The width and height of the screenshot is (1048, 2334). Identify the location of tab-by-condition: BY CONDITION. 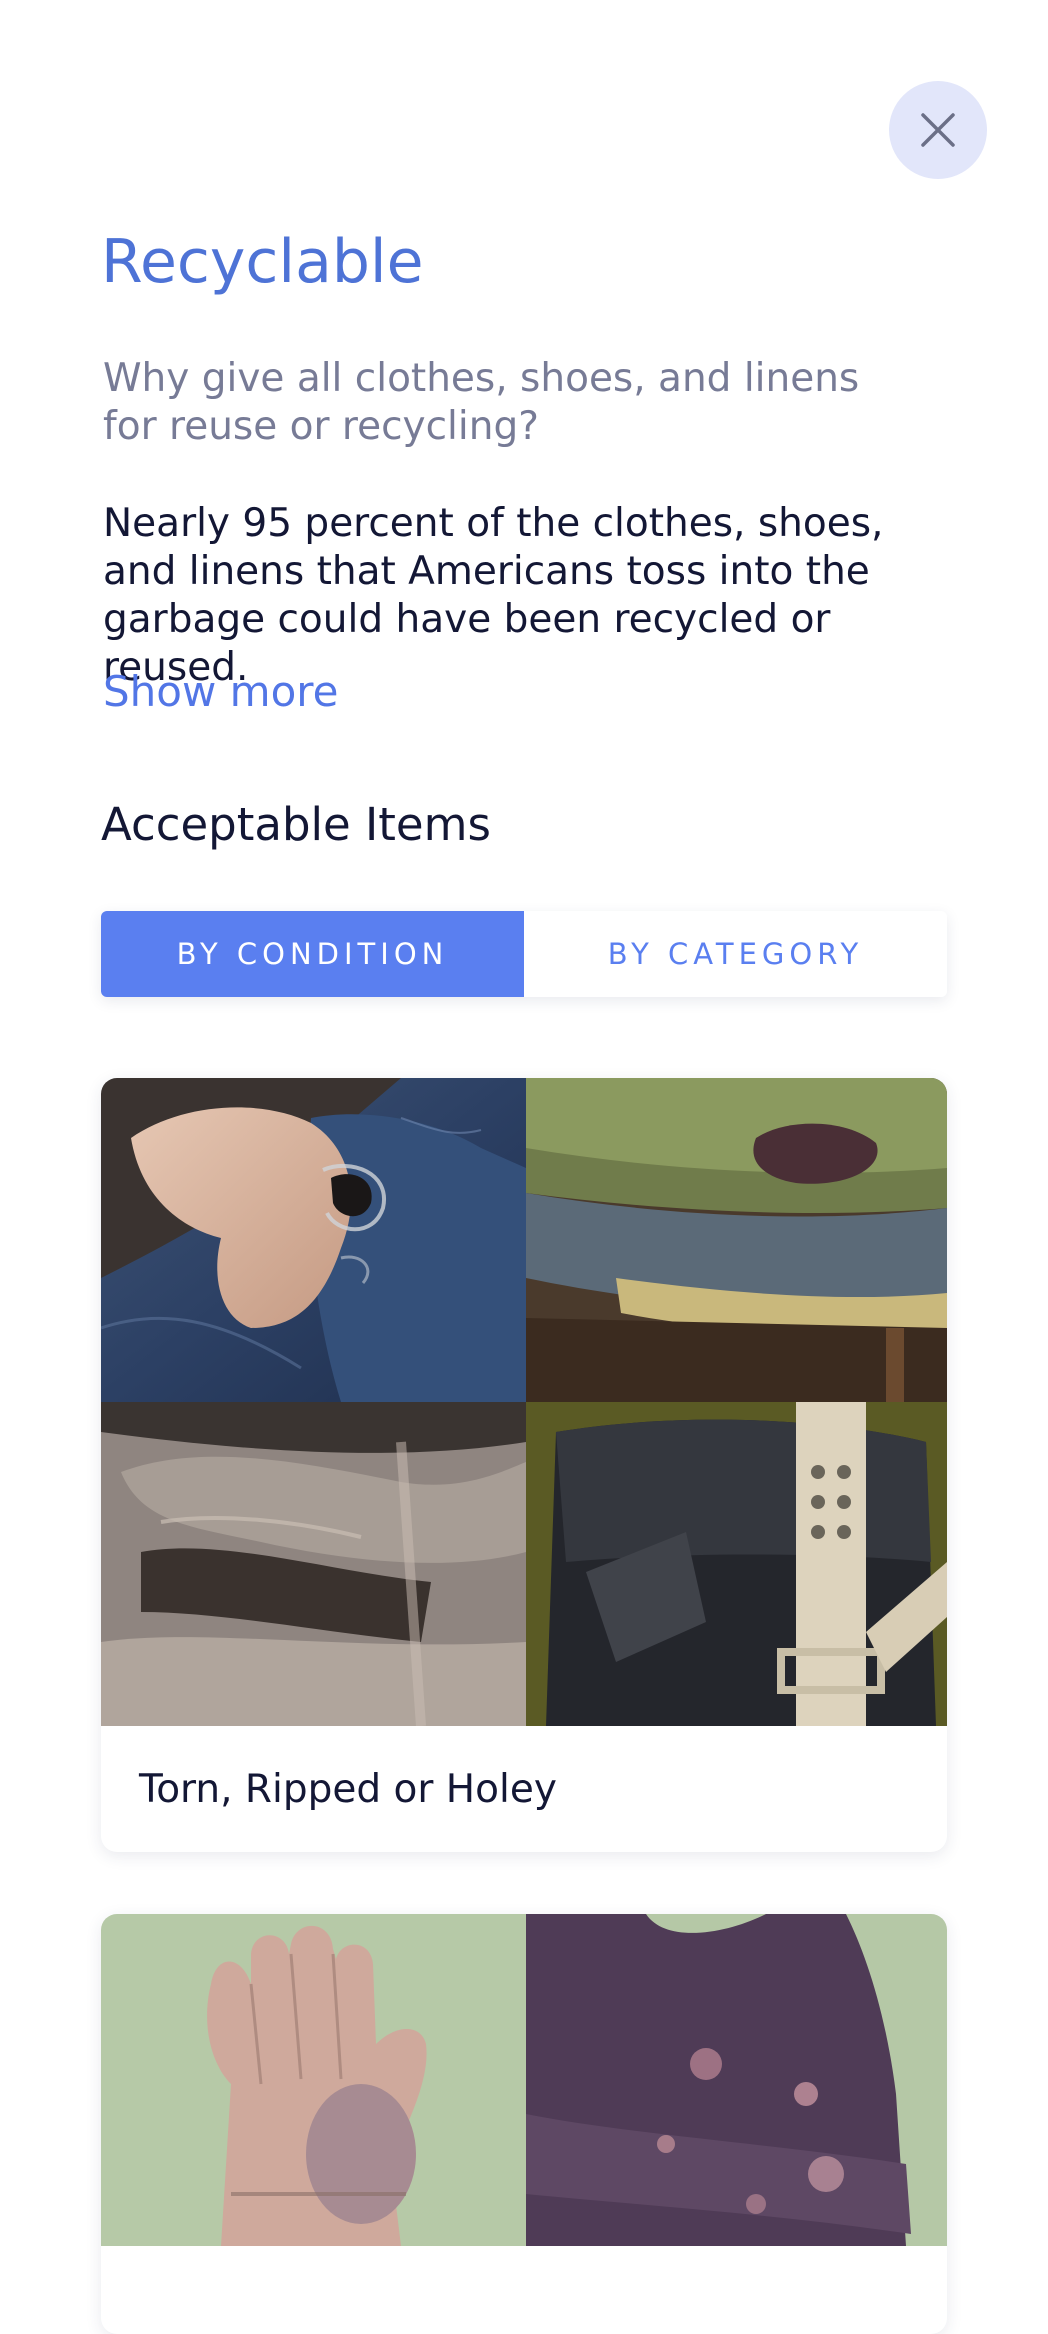
(312, 954).